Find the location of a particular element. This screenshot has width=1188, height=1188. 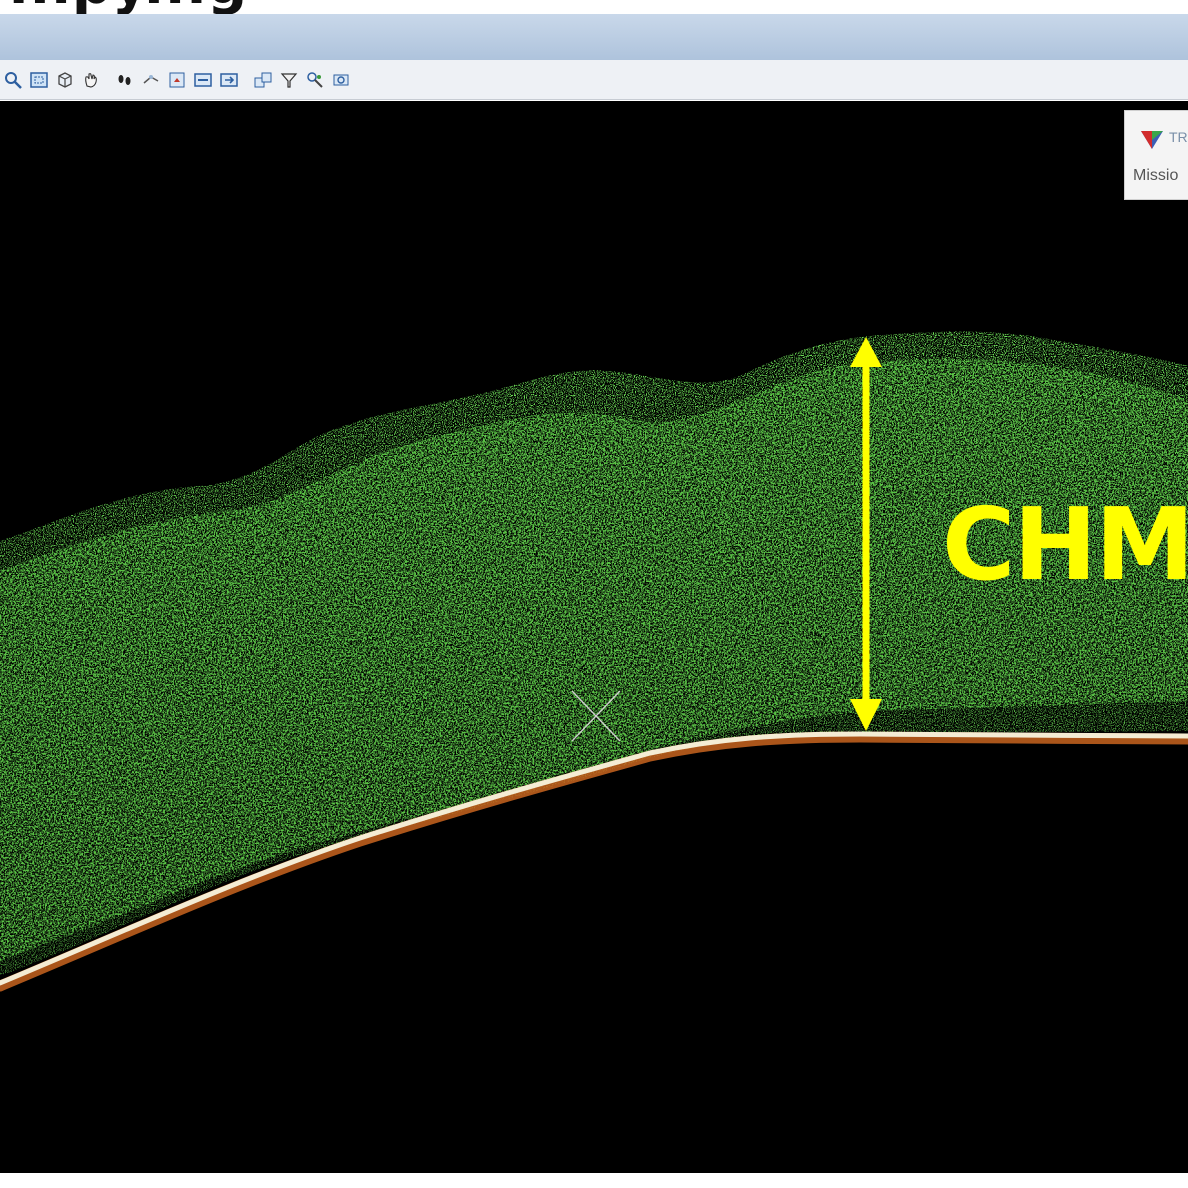

info-popup: TR Missio is located at coordinates (1156, 155).